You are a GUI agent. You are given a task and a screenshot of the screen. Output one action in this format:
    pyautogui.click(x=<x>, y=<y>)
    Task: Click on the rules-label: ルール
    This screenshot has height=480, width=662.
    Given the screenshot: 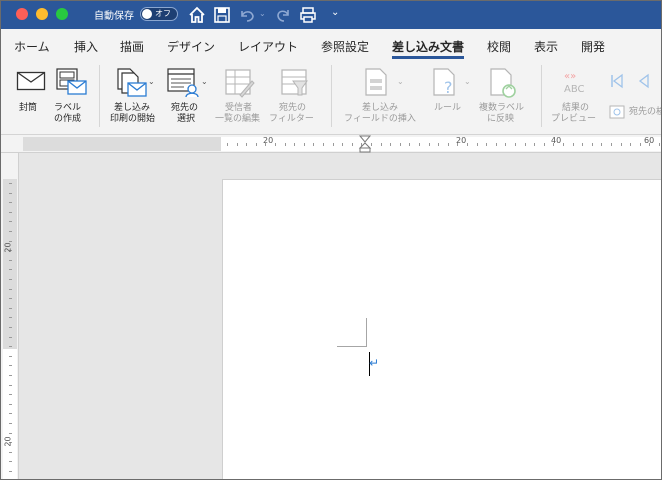 What is the action you would take?
    pyautogui.click(x=448, y=108)
    